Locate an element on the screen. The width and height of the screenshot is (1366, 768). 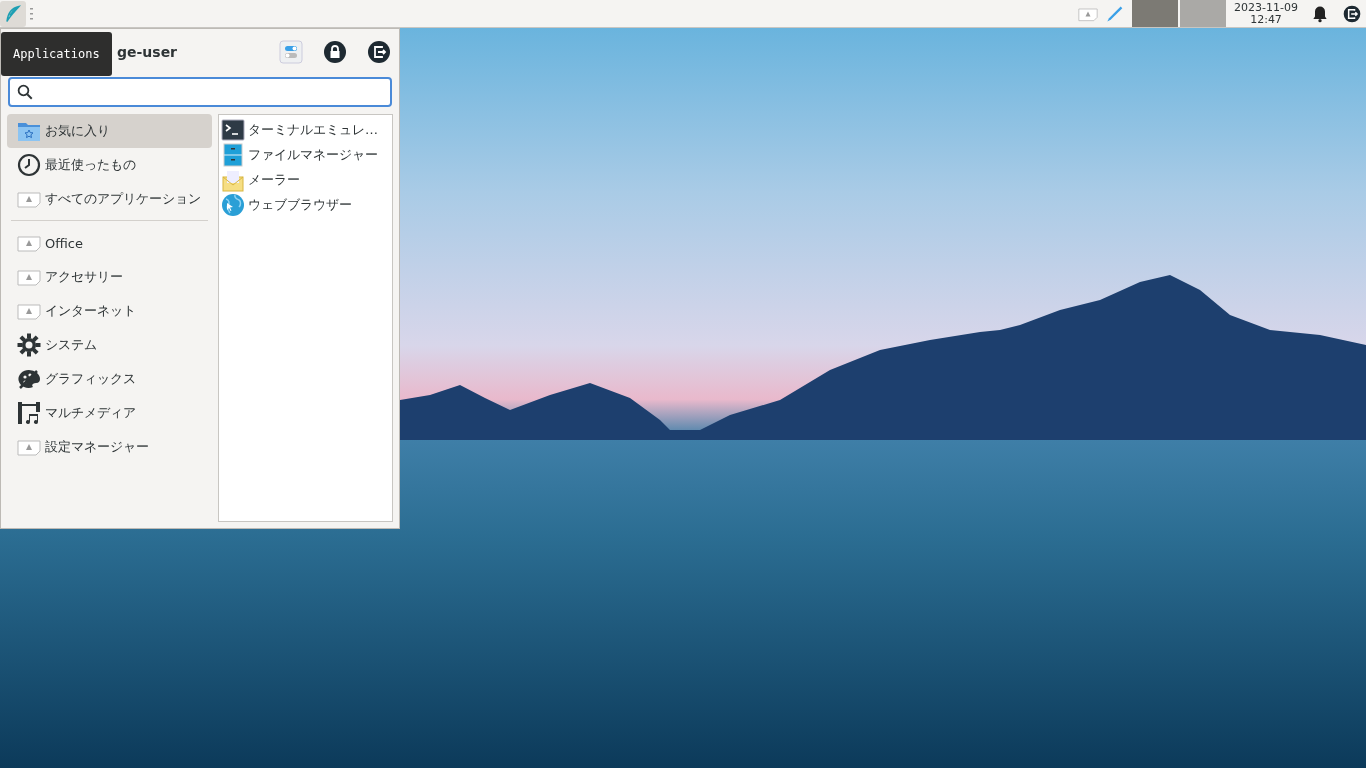
applications-menu-button is located at coordinates (13, 13).